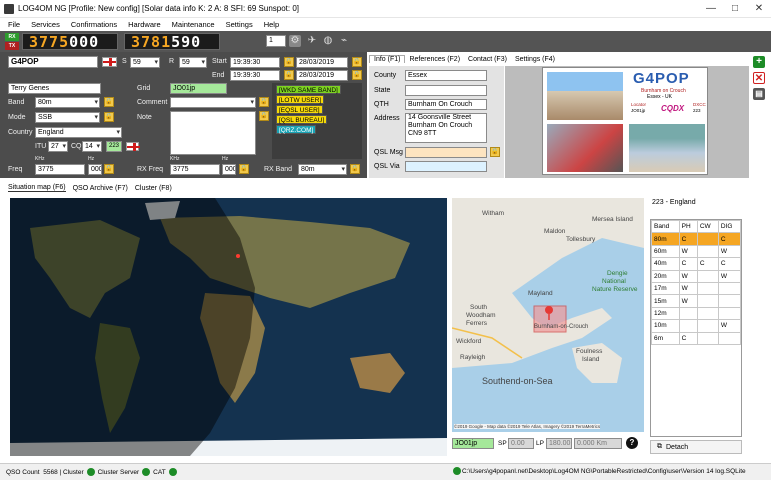  Describe the element at coordinates (295, 41) in the screenshot. I see `settings-icon: ⚙` at that location.